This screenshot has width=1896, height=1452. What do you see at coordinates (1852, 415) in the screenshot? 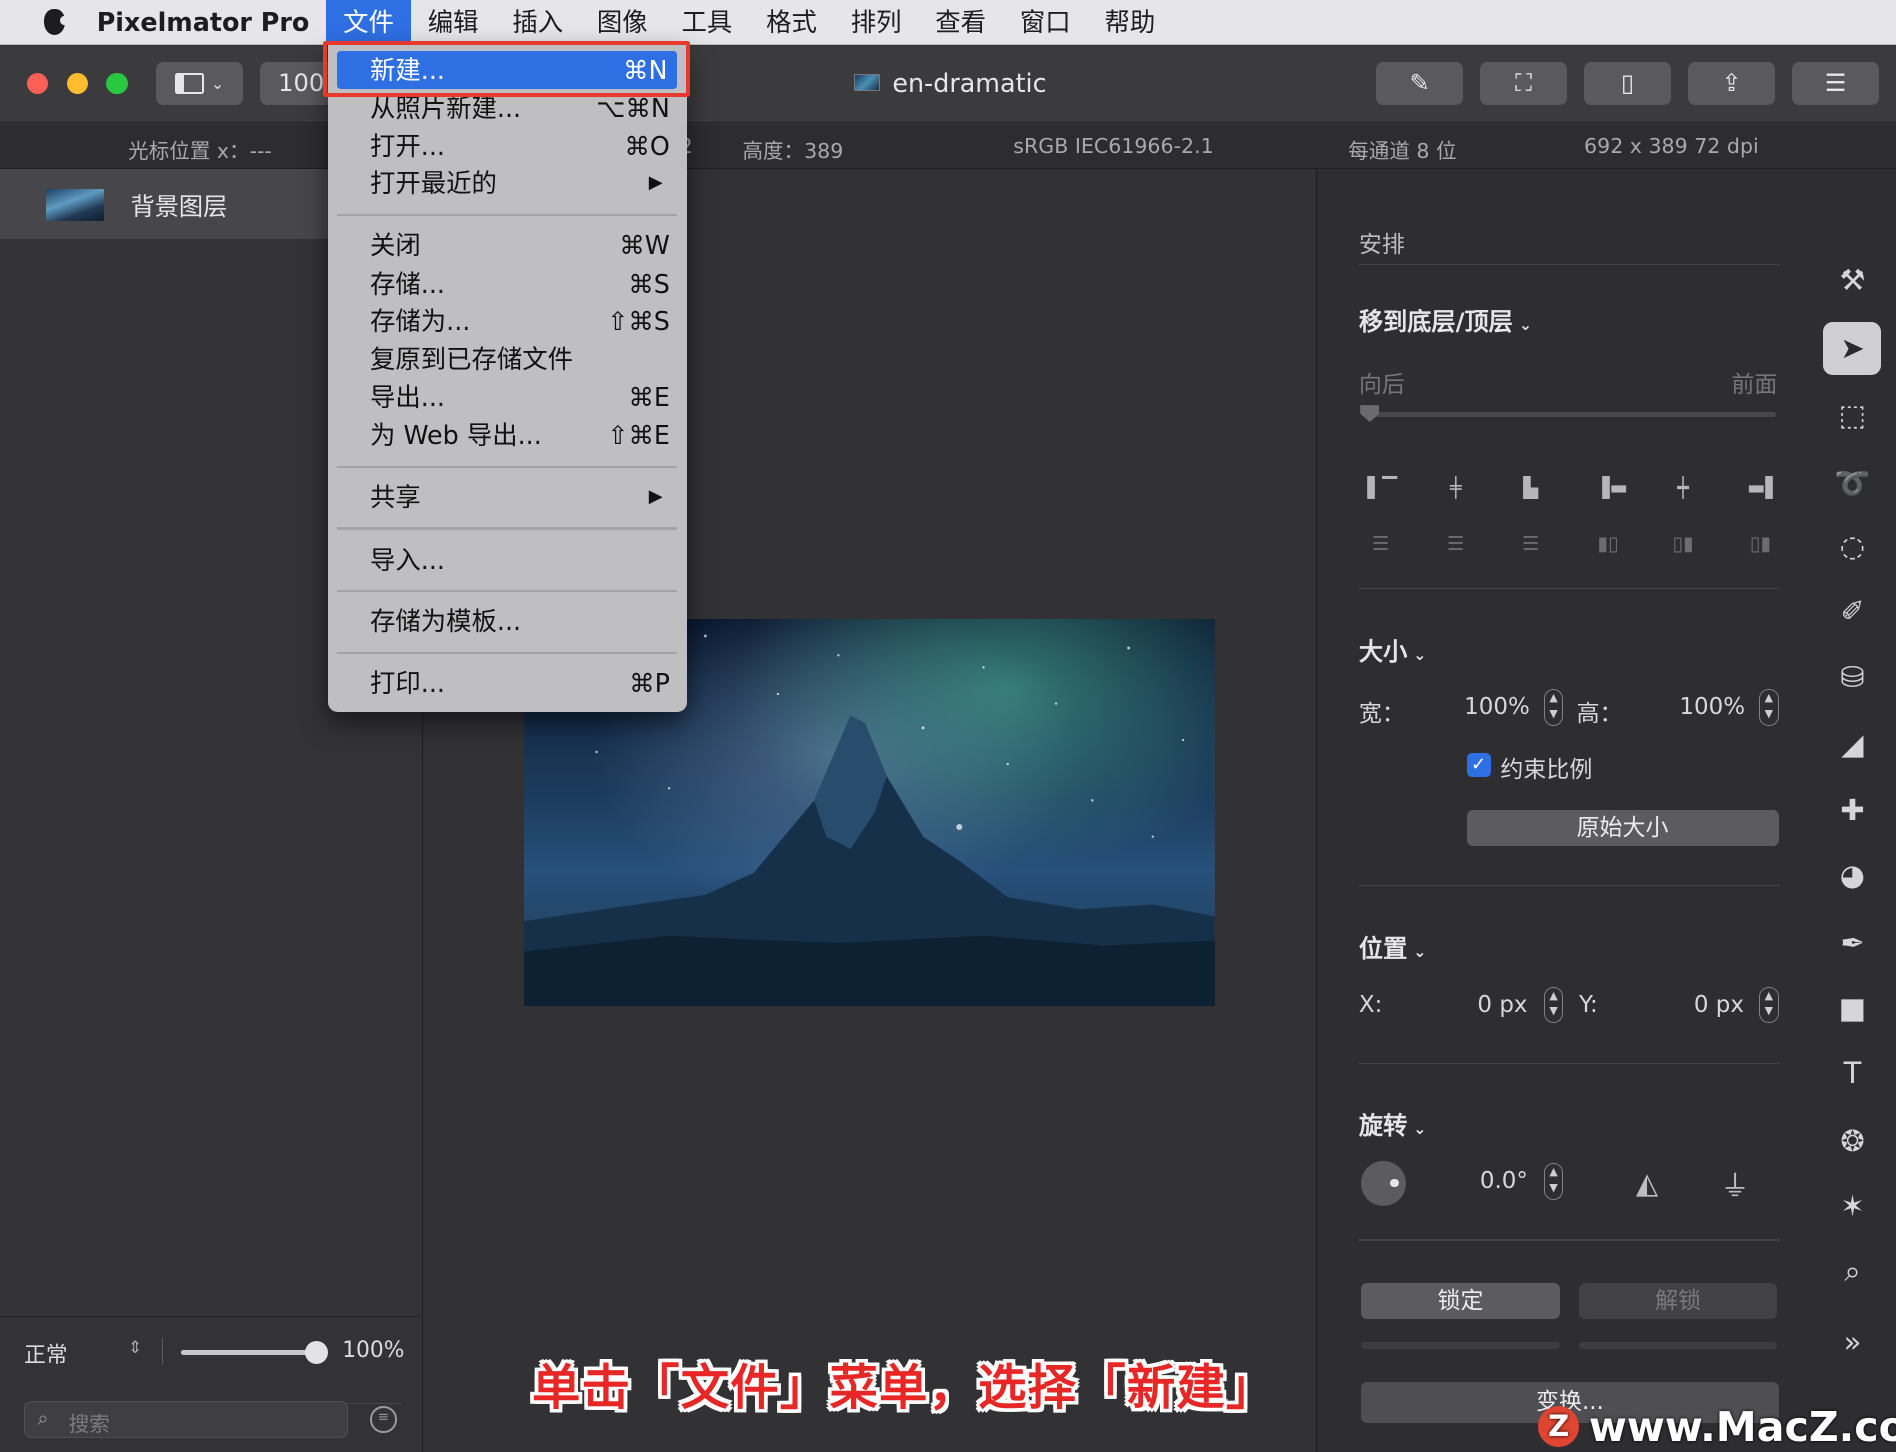
I see `rectangle-select-icon: ⬚` at bounding box center [1852, 415].